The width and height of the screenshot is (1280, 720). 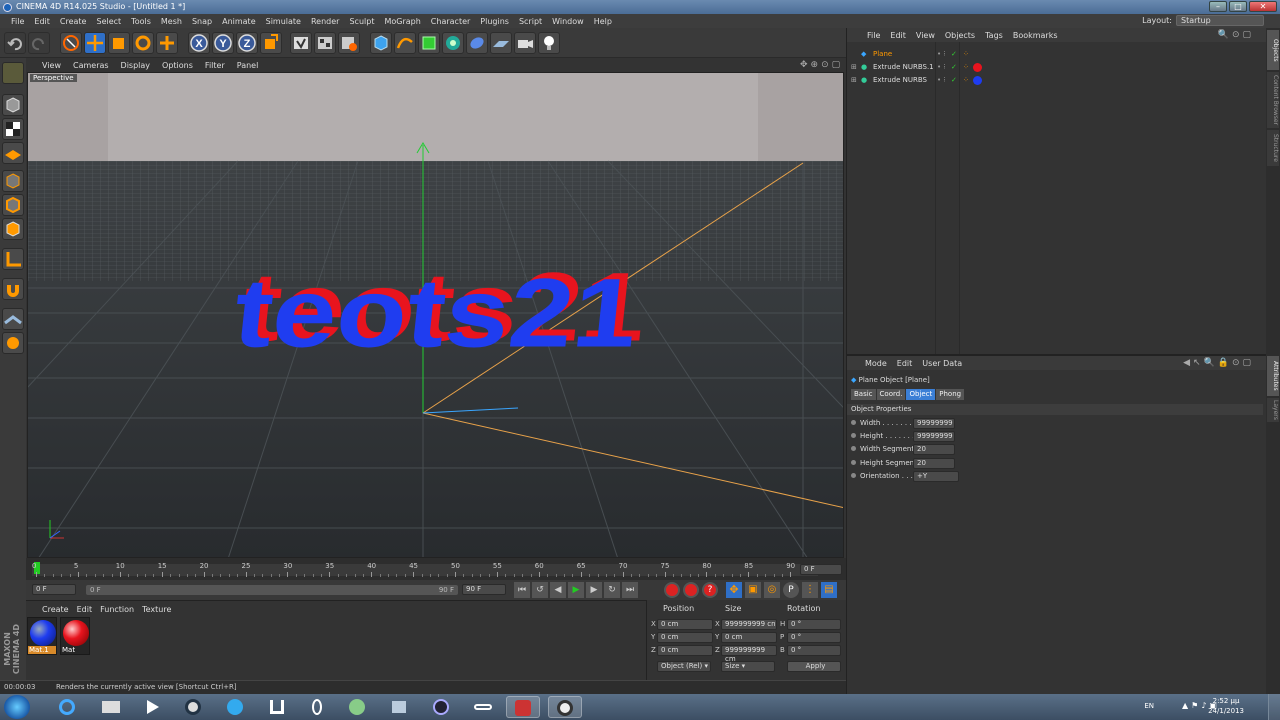 What do you see at coordinates (325, 43) in the screenshot?
I see `render-picture-viewer-icon` at bounding box center [325, 43].